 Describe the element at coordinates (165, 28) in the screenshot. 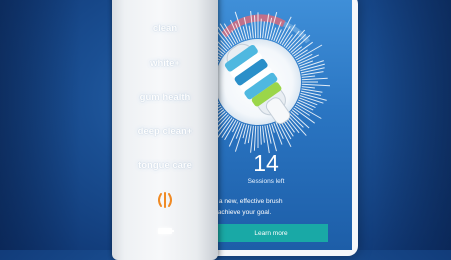

I see `mode-label-clean: clean` at that location.